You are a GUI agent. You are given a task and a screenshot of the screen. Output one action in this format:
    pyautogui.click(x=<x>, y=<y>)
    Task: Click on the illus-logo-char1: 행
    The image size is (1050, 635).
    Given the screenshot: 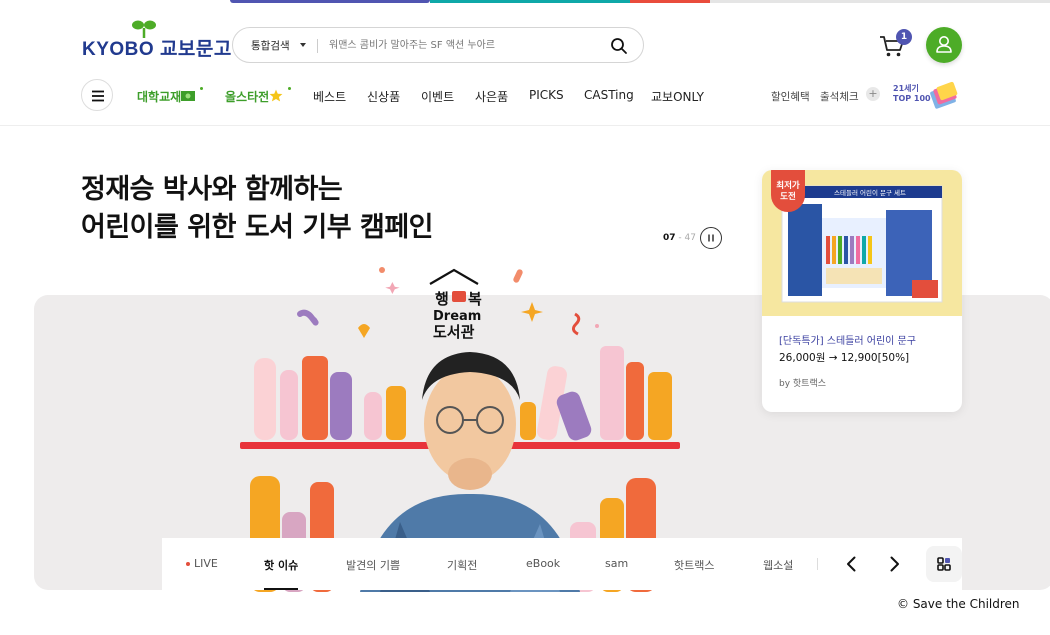 What is the action you would take?
    pyautogui.click(x=442, y=299)
    